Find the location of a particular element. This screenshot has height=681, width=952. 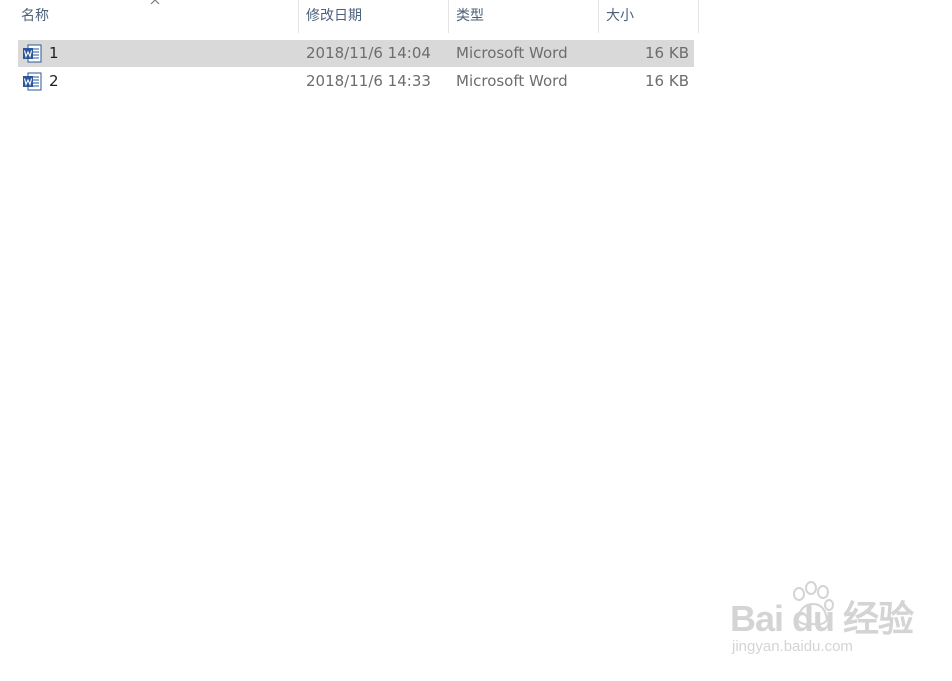

file-modified-date: 2018/11/6 14:33 is located at coordinates (368, 81).